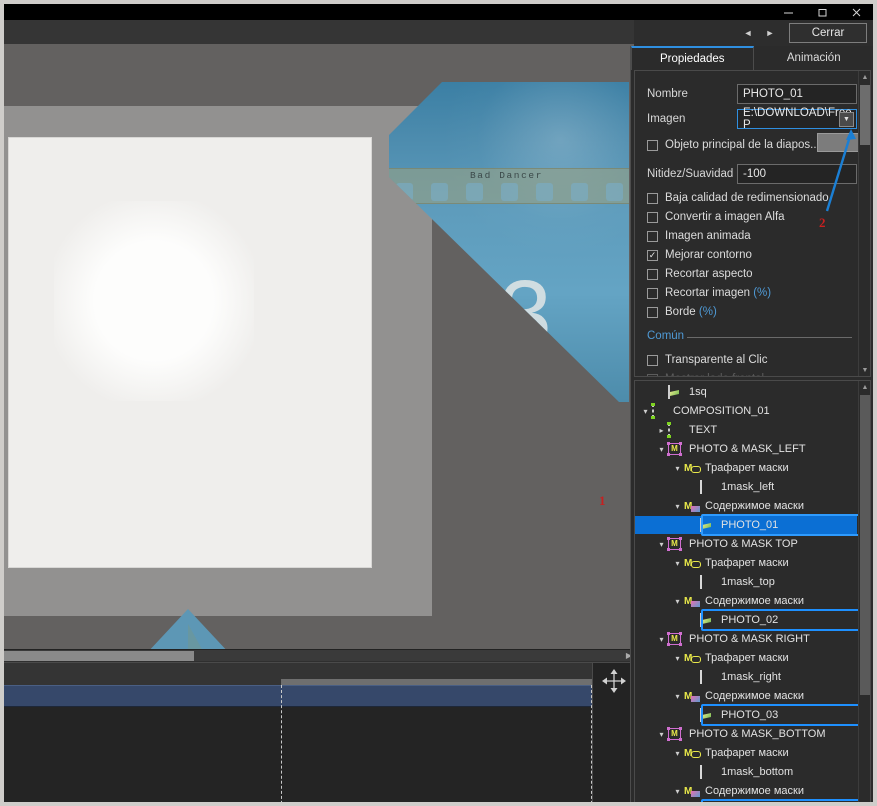 This screenshot has width=877, height=806. What do you see at coordinates (840, 142) in the screenshot?
I see `color-swatch` at bounding box center [840, 142].